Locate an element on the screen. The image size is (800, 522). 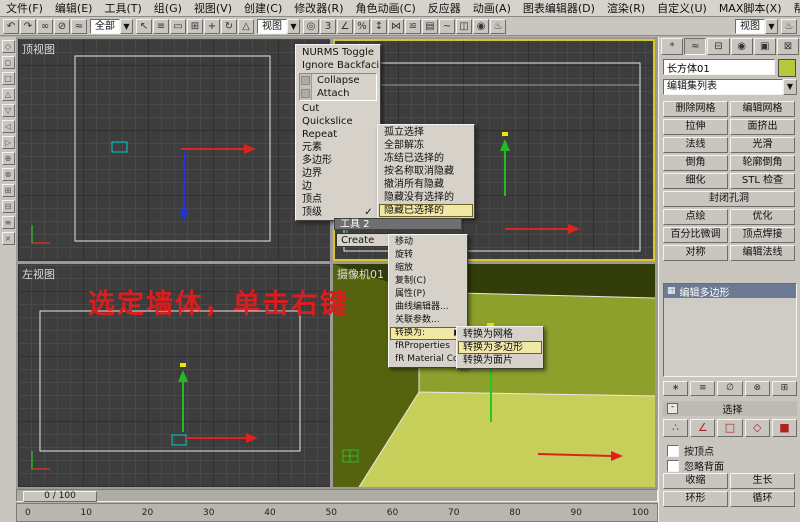
left-toolbar-icon: △ is located at coordinates (8, 94).